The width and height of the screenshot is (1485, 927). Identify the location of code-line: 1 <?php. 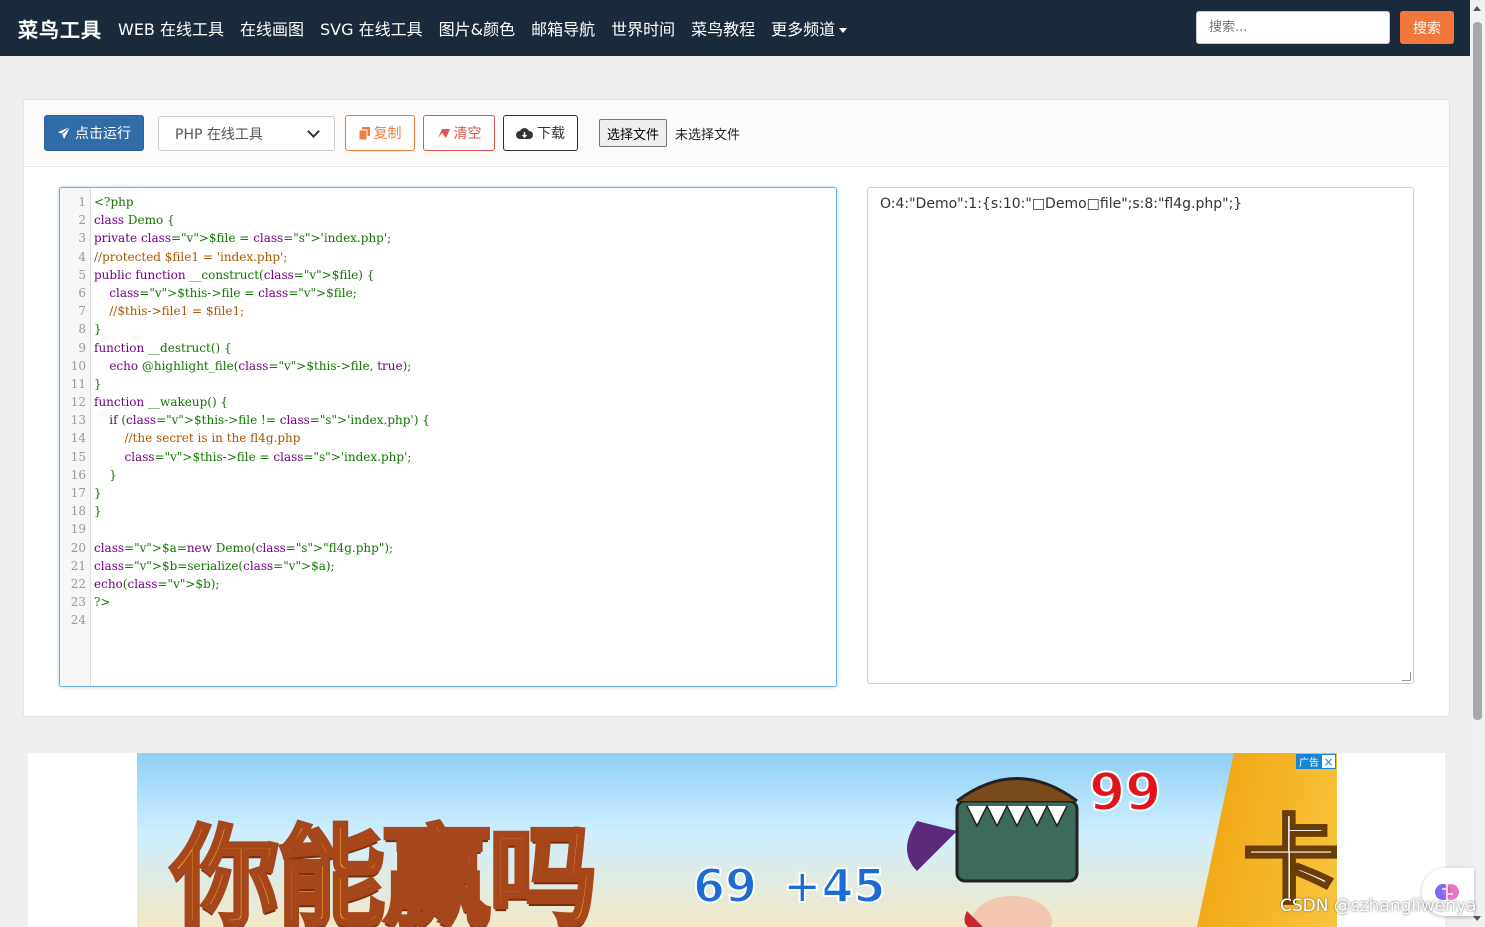
(448, 202).